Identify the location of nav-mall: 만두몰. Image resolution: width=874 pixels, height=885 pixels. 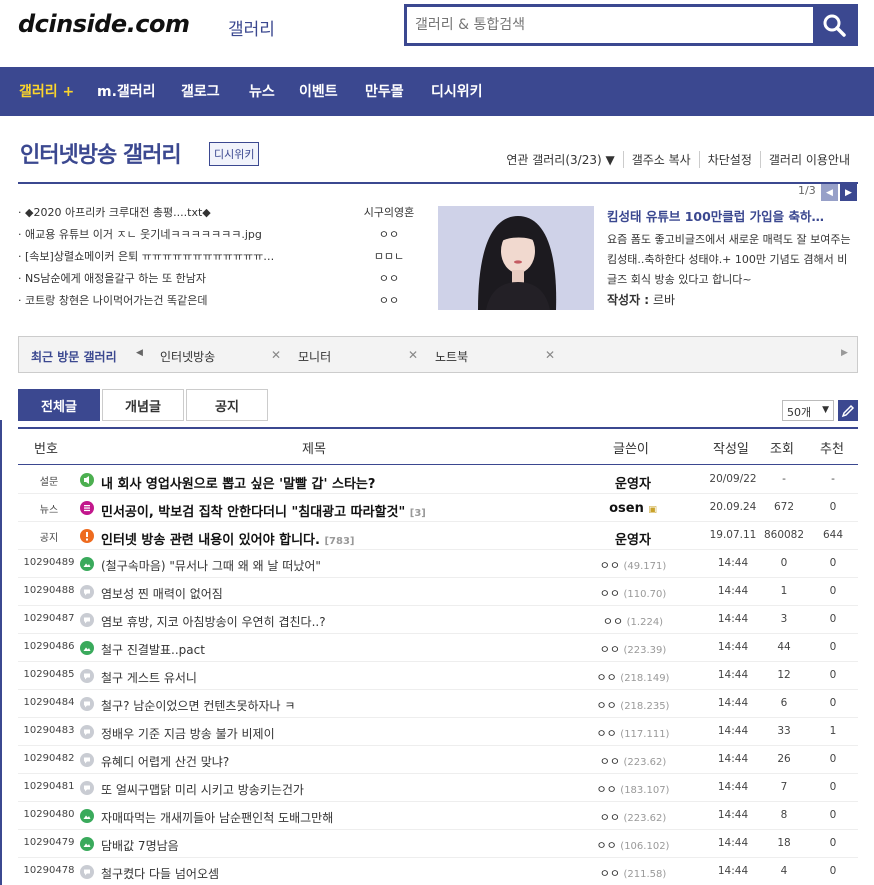
(384, 91).